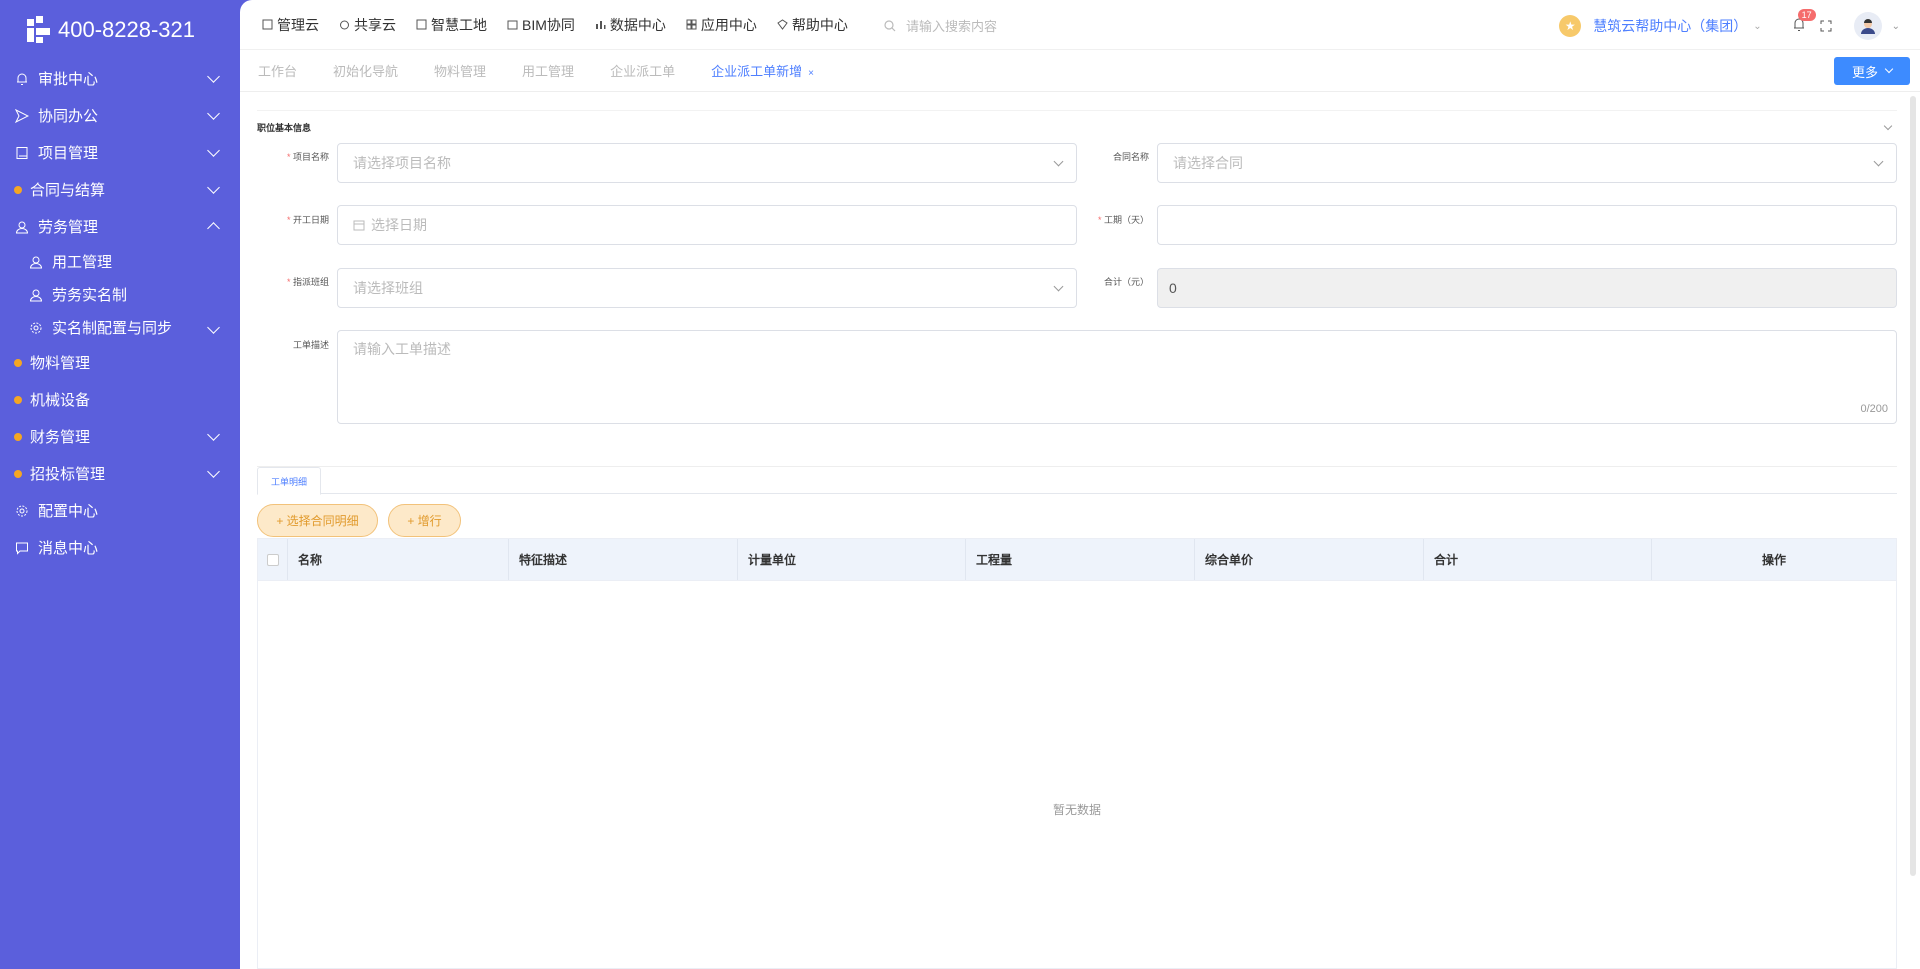 This screenshot has height=969, width=1920. I want to click on sidebar-item: 项目管理, so click(120, 152).